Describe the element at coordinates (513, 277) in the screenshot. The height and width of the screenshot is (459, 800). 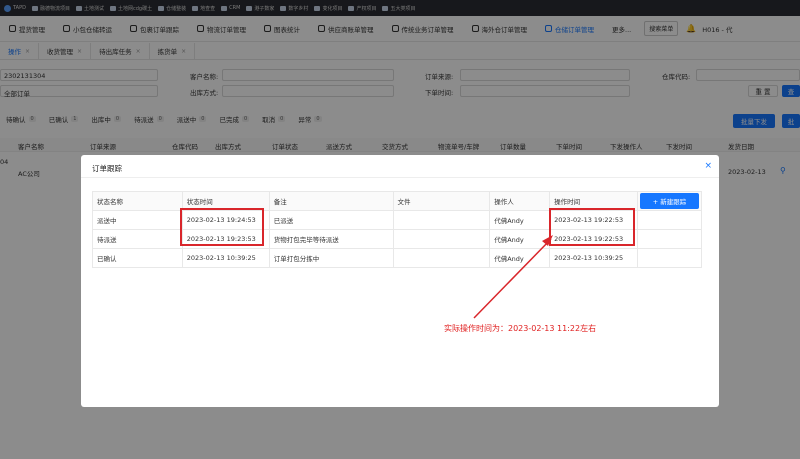
I see `annotation-arrow` at that location.